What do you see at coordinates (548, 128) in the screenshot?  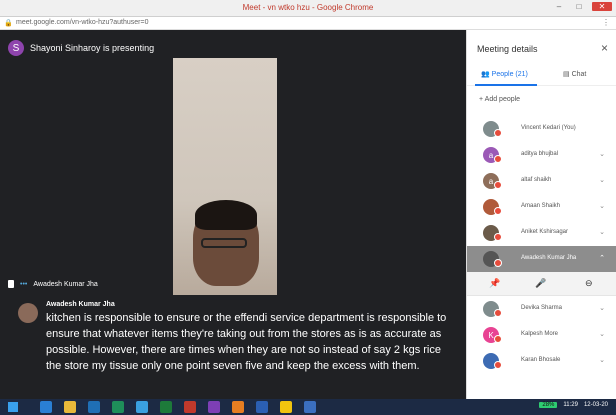 I see `participant-name: Vincent Kedari (You)` at bounding box center [548, 128].